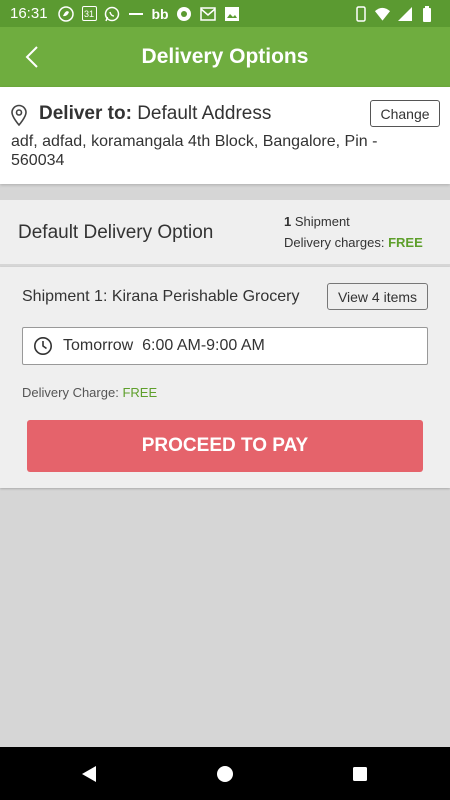 The image size is (450, 800). What do you see at coordinates (382, 13) in the screenshot?
I see `wifi-icon` at bounding box center [382, 13].